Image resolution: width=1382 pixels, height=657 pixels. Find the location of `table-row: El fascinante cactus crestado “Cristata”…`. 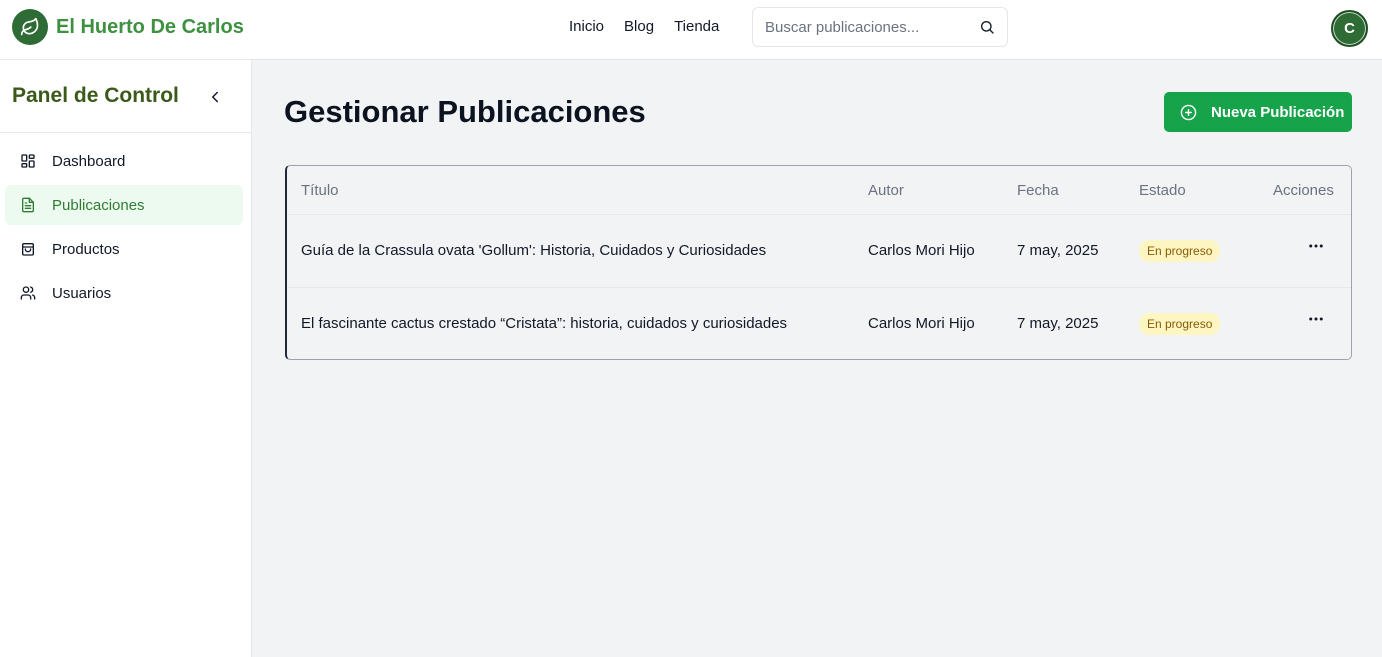

table-row: El fascinante cactus crestado “Cristata”… is located at coordinates (819, 323).